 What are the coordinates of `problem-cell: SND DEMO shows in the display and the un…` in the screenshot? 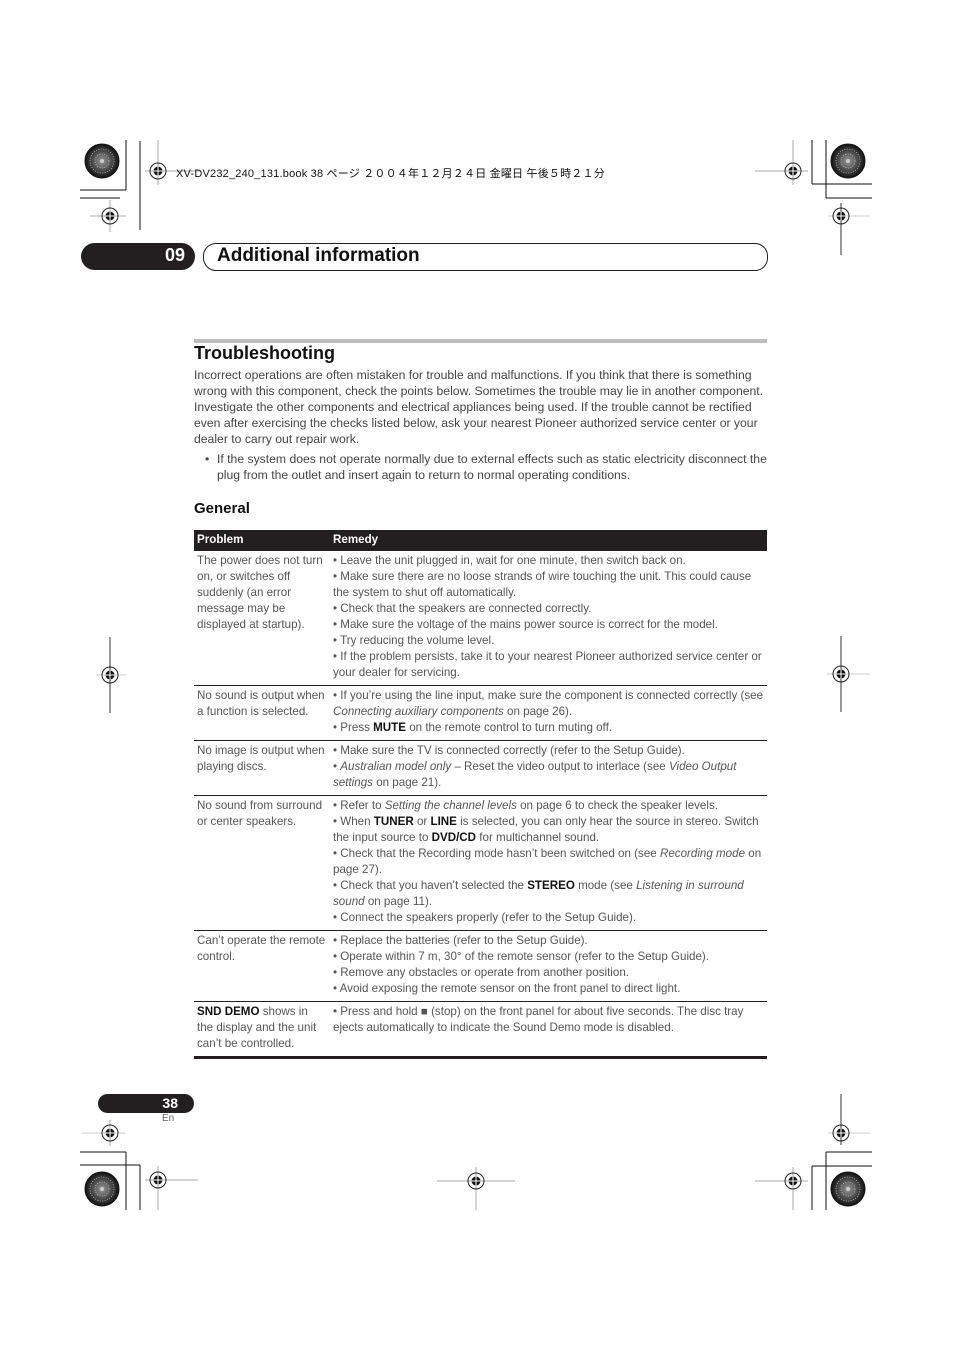 It's located at (262, 1030).